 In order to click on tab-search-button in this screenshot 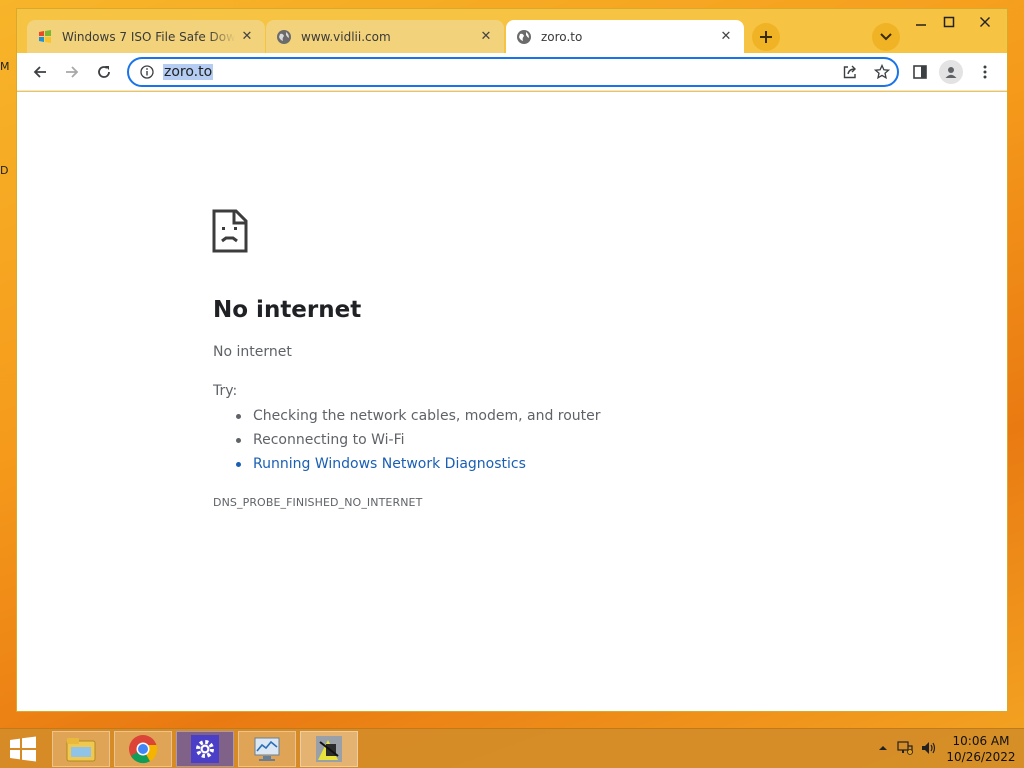, I will do `click(886, 37)`.